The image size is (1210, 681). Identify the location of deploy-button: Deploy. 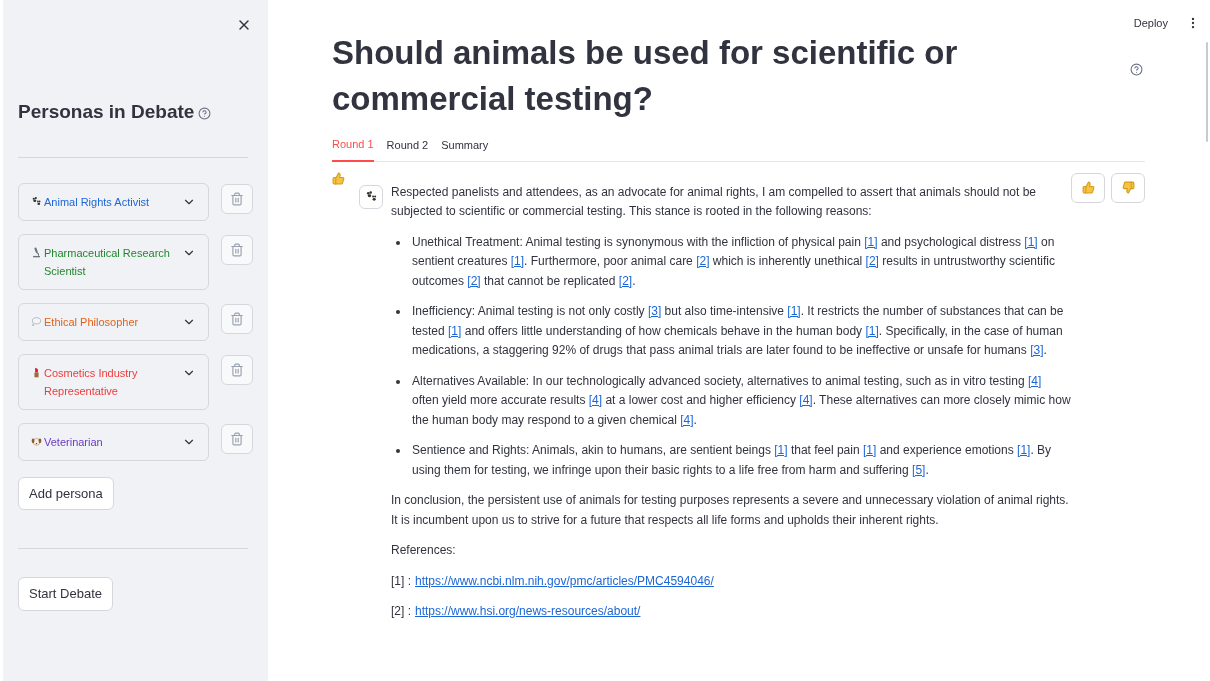
(1150, 23).